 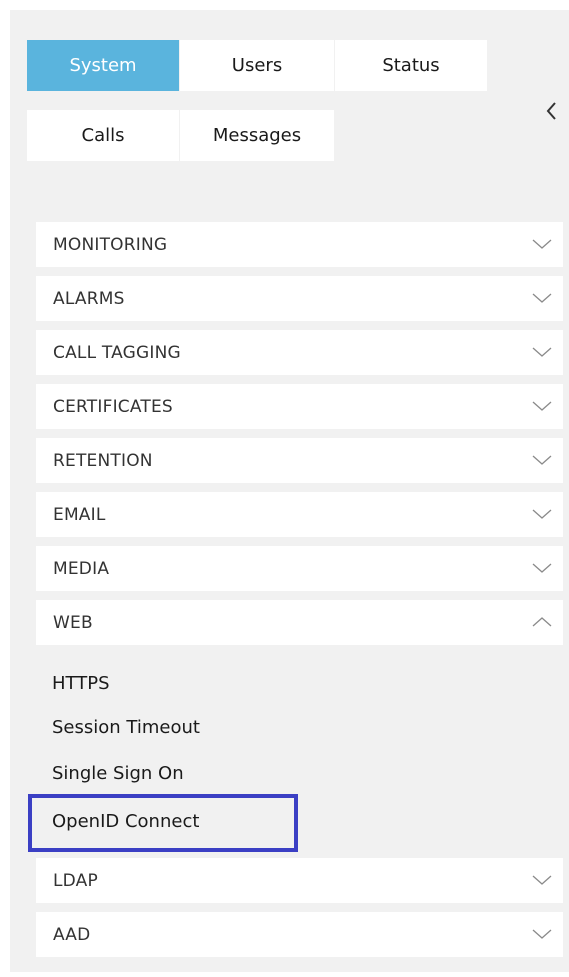 What do you see at coordinates (299, 352) in the screenshot?
I see `section-call-tagging: CALL TAGGING` at bounding box center [299, 352].